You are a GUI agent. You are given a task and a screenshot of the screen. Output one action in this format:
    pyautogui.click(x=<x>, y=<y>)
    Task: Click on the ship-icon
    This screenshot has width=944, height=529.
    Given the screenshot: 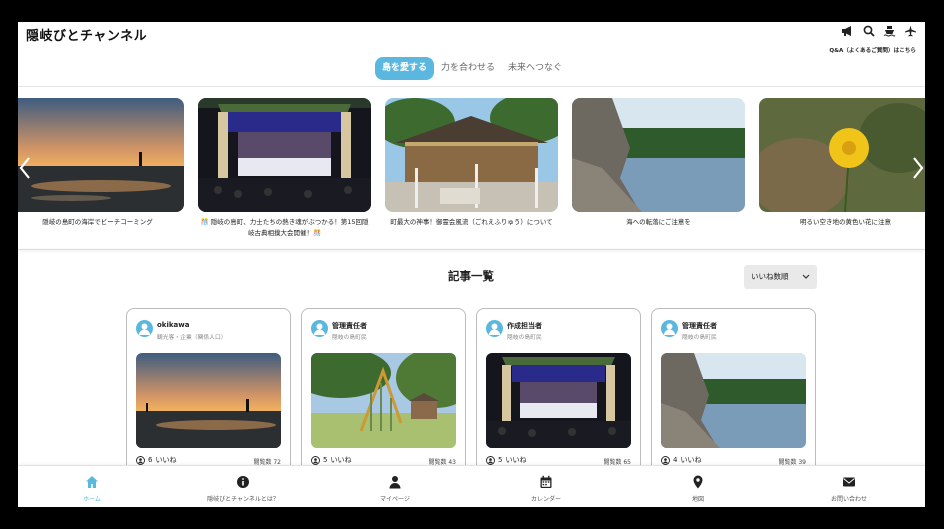 What is the action you would take?
    pyautogui.click(x=889, y=30)
    